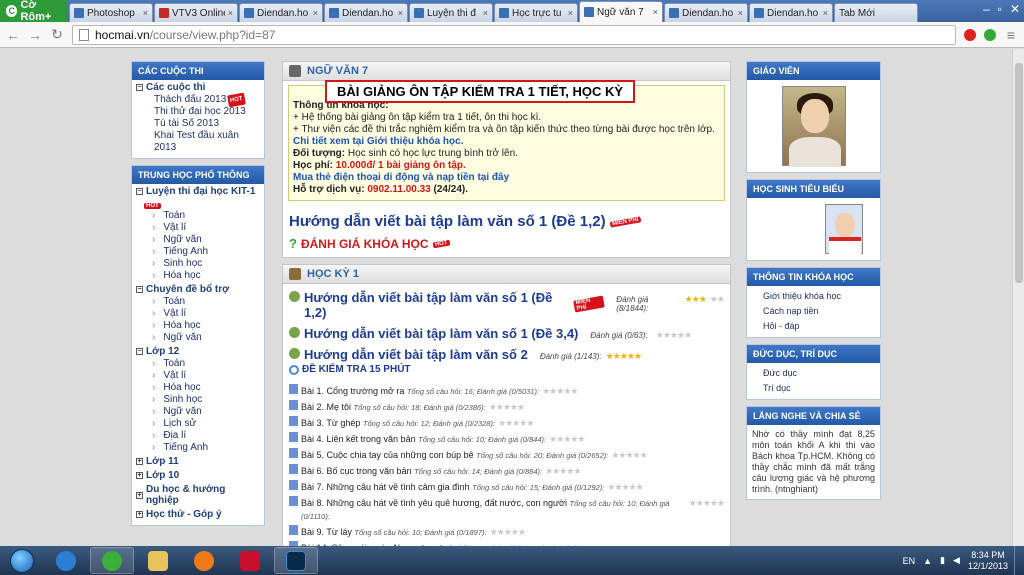 The height and width of the screenshot is (575, 1024). What do you see at coordinates (198, 436) in the screenshot?
I see `subject-link: Địa lí` at bounding box center [198, 436].